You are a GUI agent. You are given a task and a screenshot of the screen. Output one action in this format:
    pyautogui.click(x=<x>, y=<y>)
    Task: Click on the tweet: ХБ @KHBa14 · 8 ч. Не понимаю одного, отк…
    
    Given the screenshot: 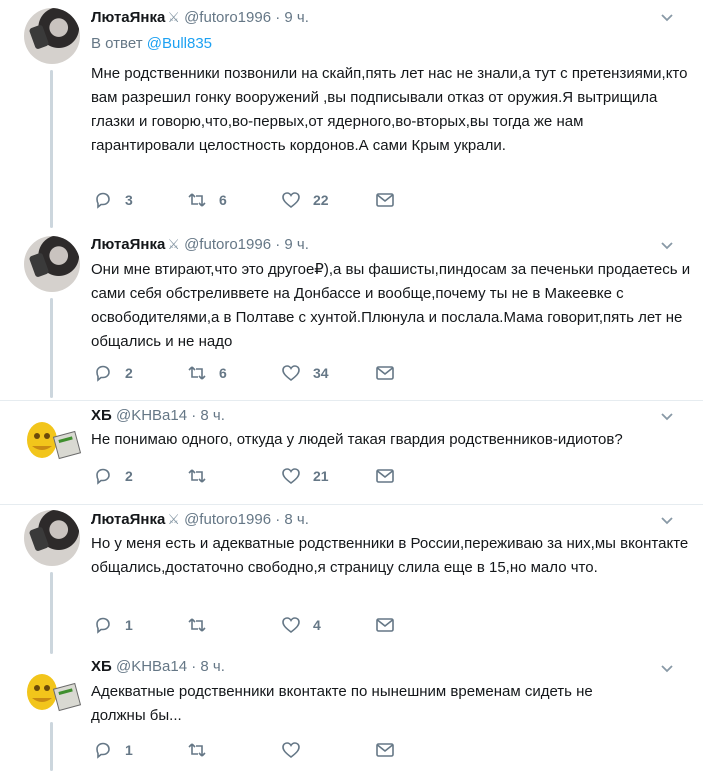 What is the action you would take?
    pyautogui.click(x=351, y=452)
    